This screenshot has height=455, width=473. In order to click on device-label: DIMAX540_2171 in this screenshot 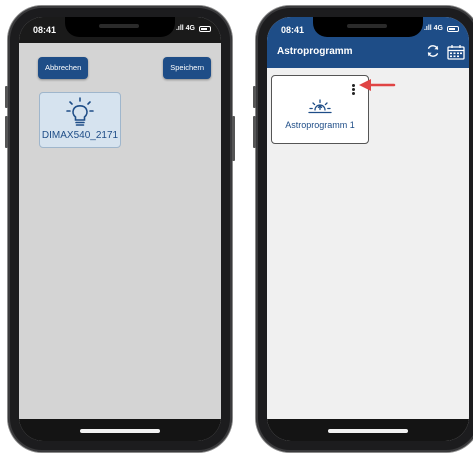, I will do `click(80, 135)`.